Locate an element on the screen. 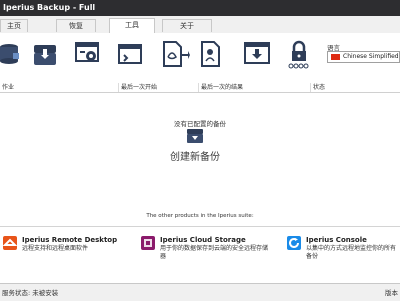 The width and height of the screenshot is (400, 301). window-tool-icon is located at coordinates (133, 54).